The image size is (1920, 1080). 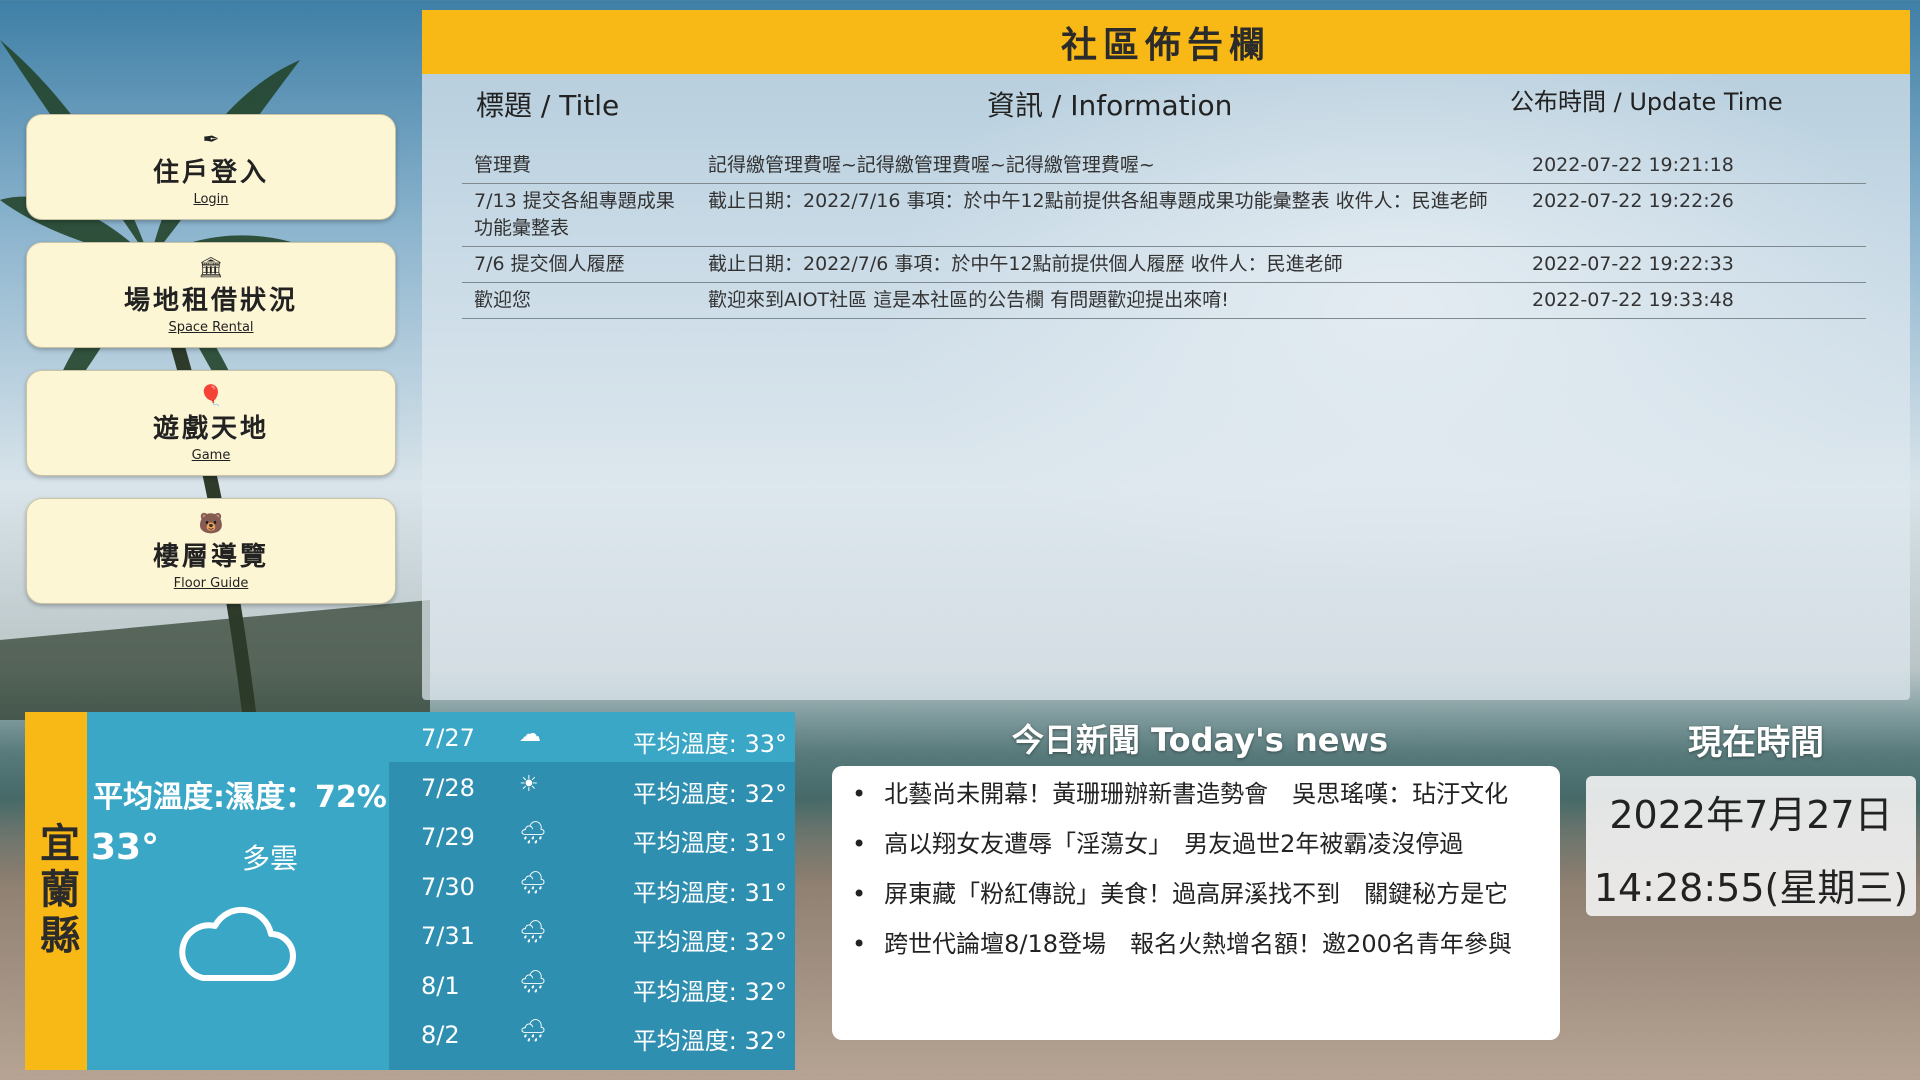 What do you see at coordinates (211, 138) in the screenshot?
I see `feather-icon: ✒` at bounding box center [211, 138].